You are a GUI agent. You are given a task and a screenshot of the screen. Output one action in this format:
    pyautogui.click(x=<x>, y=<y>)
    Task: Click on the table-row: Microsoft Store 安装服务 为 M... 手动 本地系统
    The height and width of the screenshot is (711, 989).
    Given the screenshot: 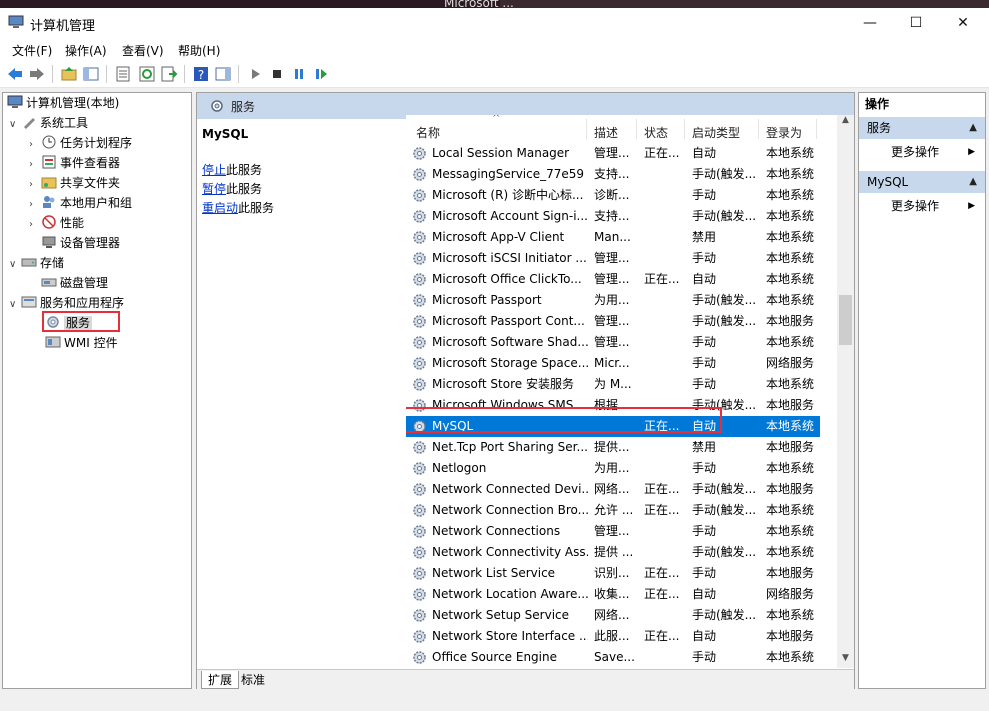 What is the action you would take?
    pyautogui.click(x=613, y=384)
    